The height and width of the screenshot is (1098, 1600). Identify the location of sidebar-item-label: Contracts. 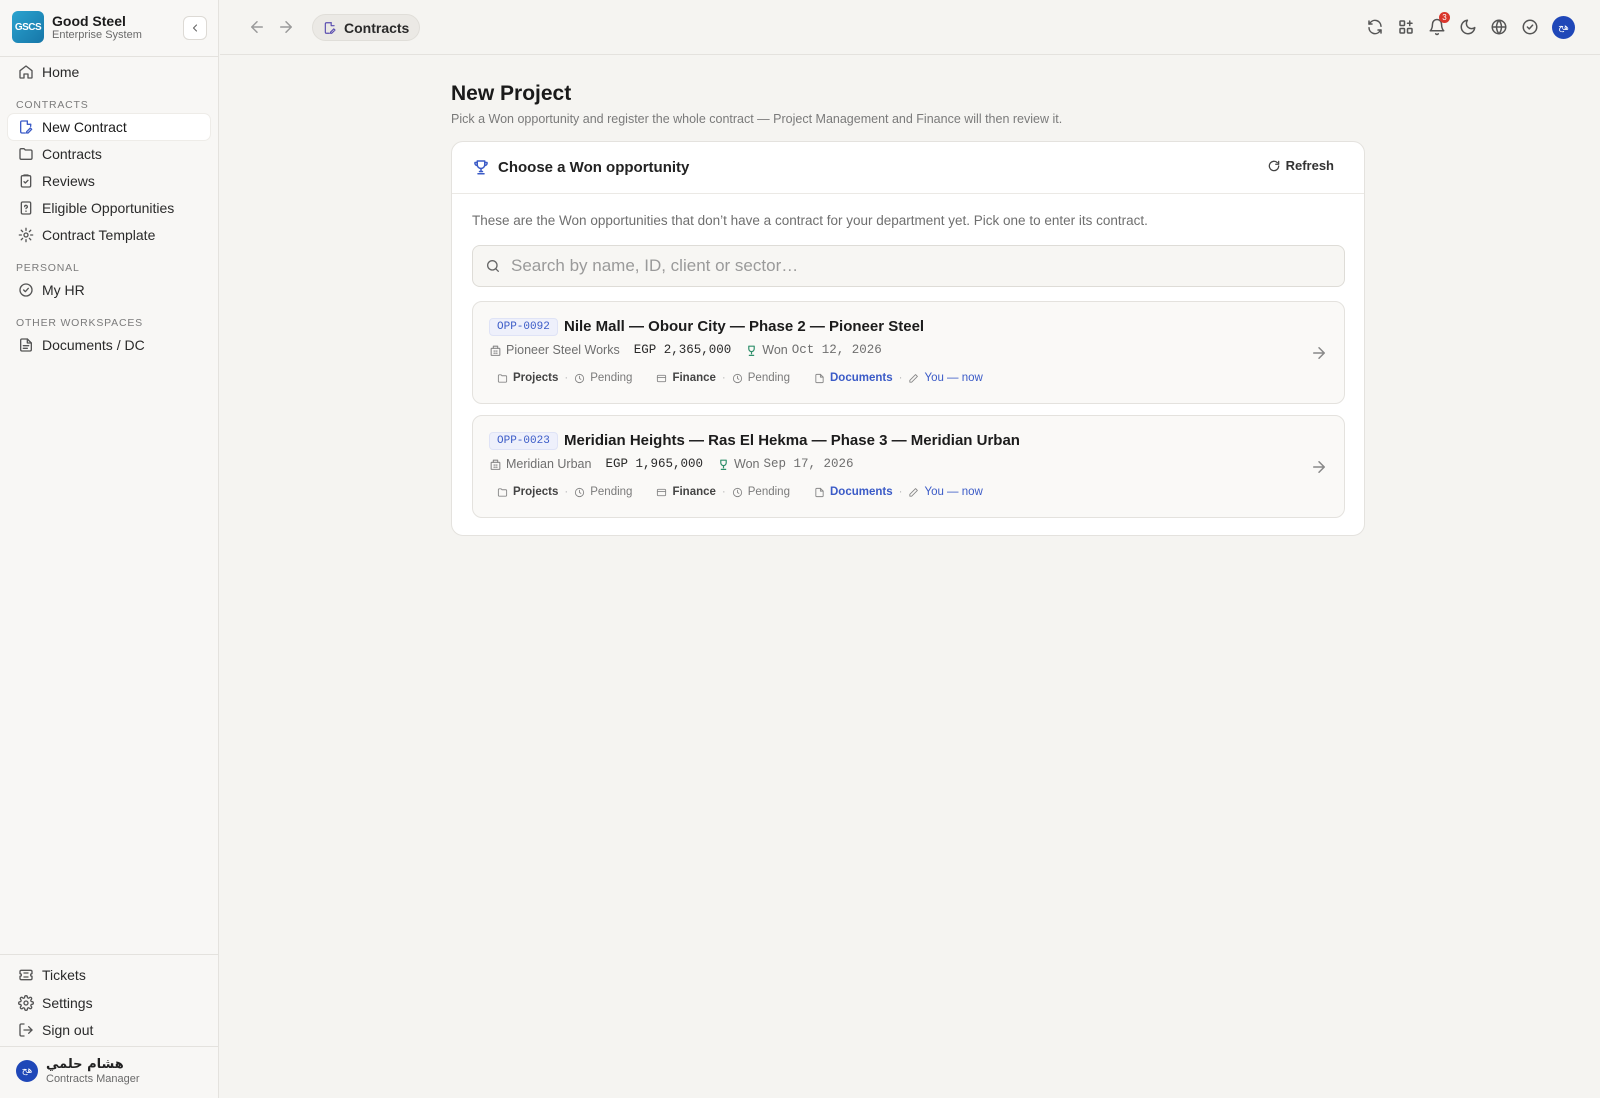
(72, 154).